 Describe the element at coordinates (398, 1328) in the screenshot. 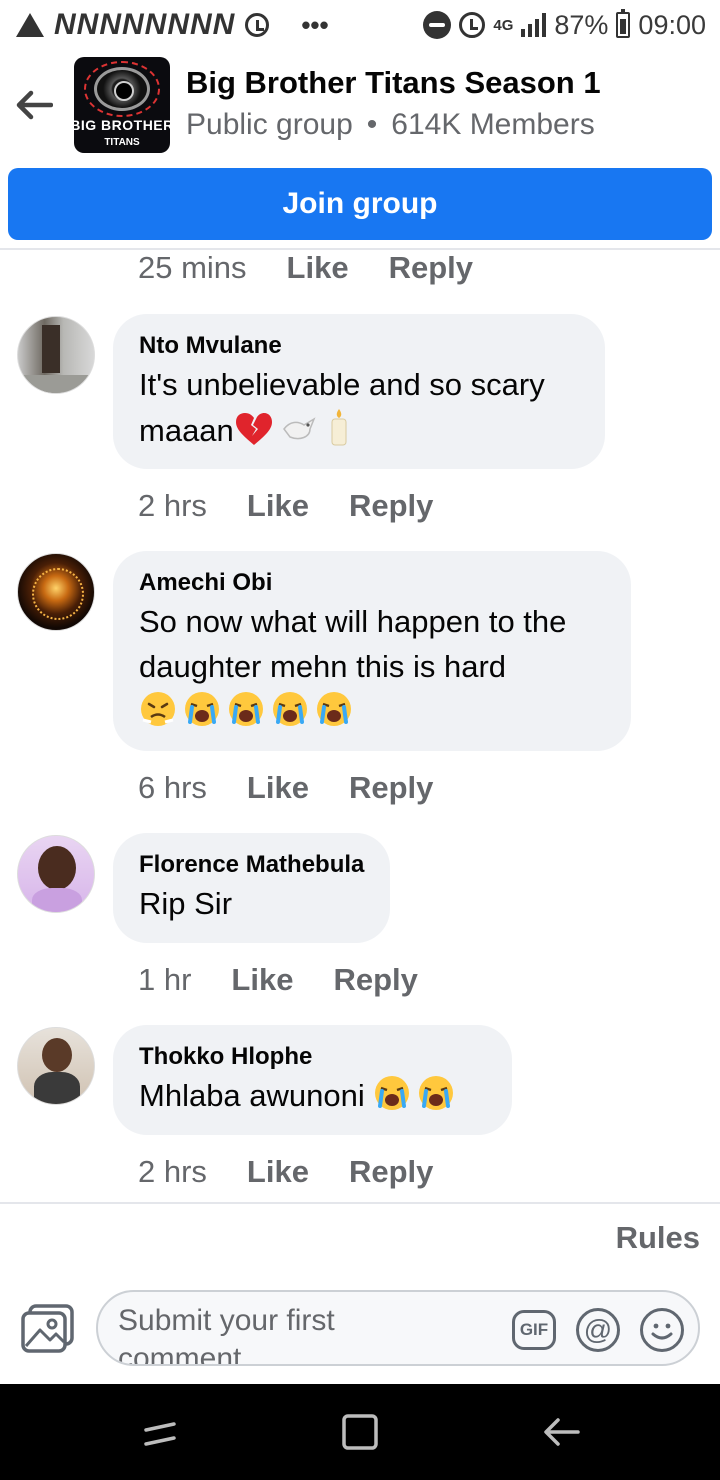

I see `comment-input: Submit your first comment GIF @` at that location.